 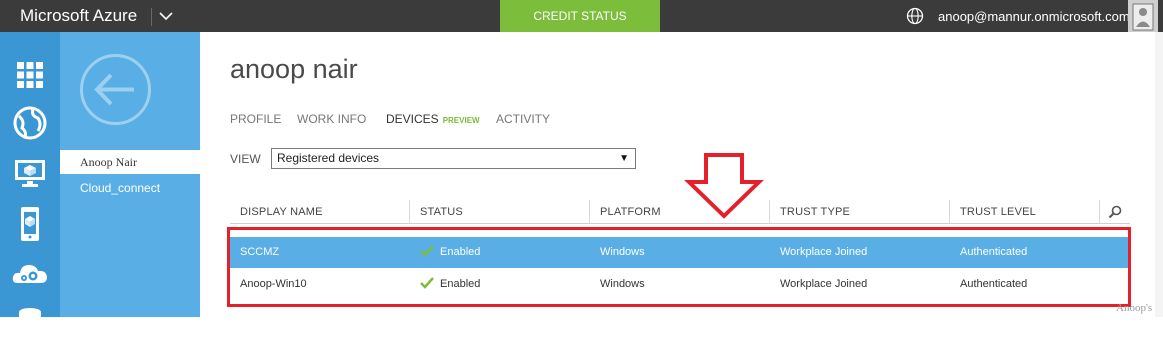 What do you see at coordinates (523, 119) in the screenshot?
I see `tab-activity: ACTIVITY` at bounding box center [523, 119].